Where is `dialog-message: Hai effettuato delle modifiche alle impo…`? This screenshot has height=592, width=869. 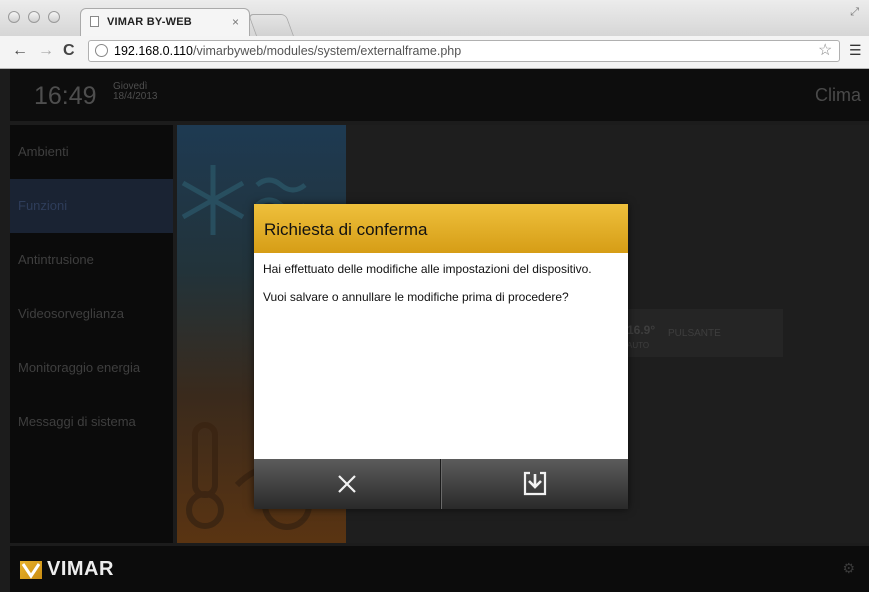 dialog-message: Hai effettuato delle modifiche alle impo… is located at coordinates (427, 269).